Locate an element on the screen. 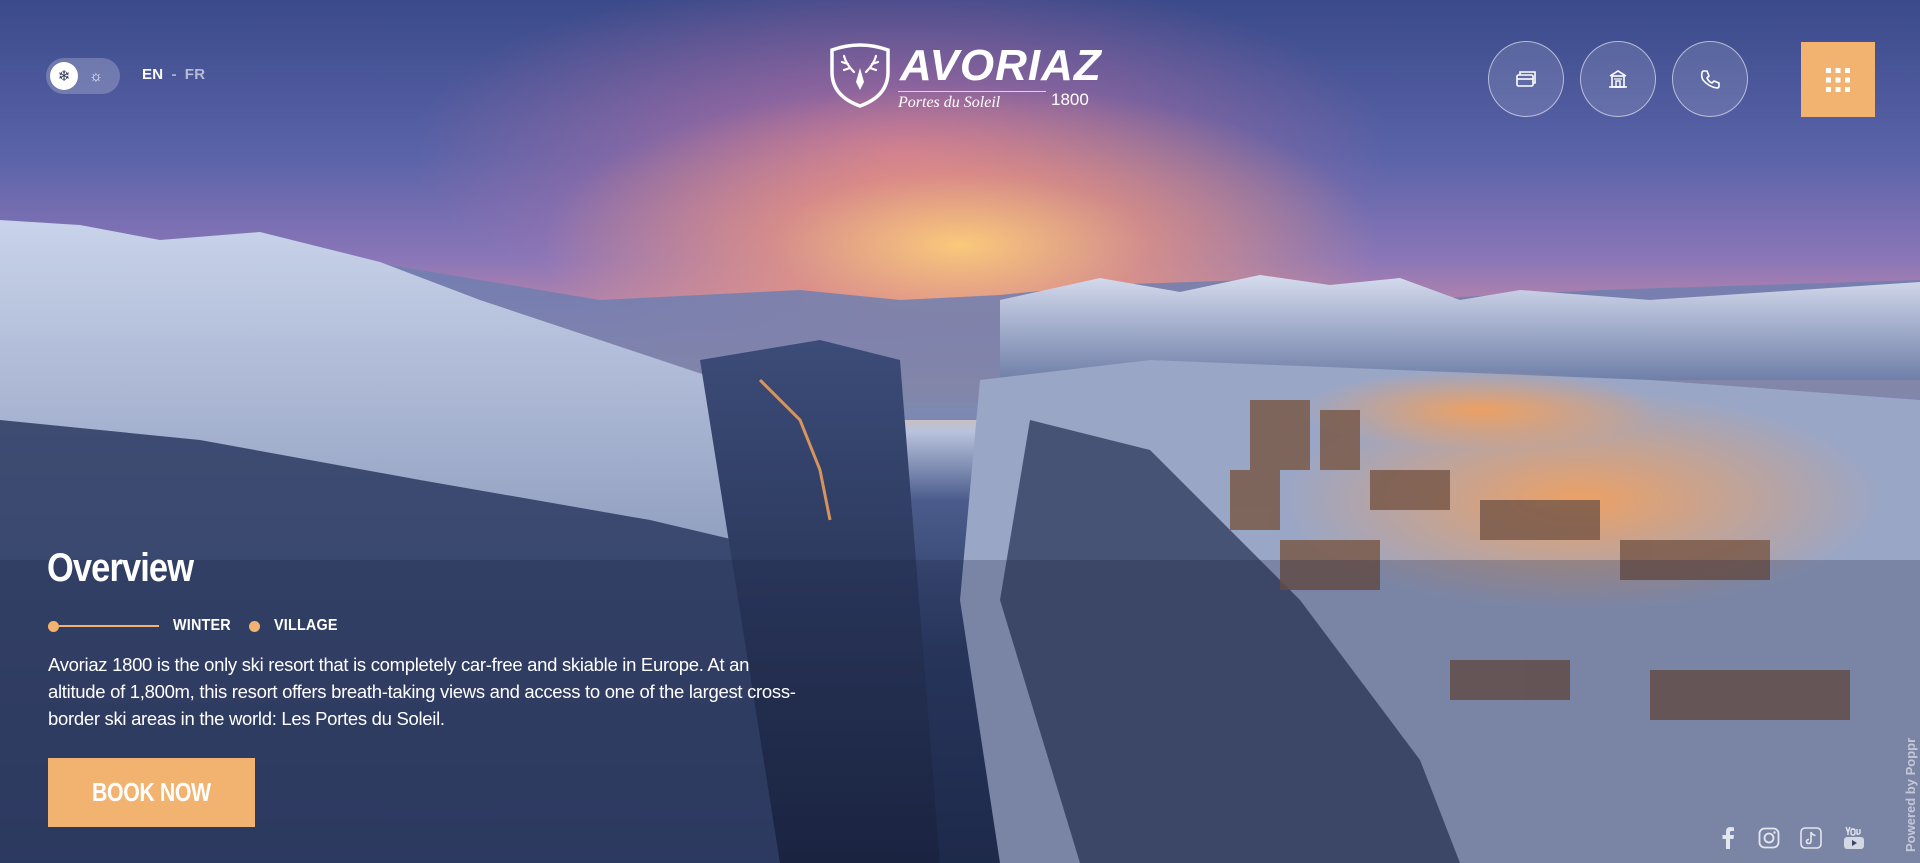 This screenshot has height=863, width=1920. sun-icon: ☼ is located at coordinates (96, 76).